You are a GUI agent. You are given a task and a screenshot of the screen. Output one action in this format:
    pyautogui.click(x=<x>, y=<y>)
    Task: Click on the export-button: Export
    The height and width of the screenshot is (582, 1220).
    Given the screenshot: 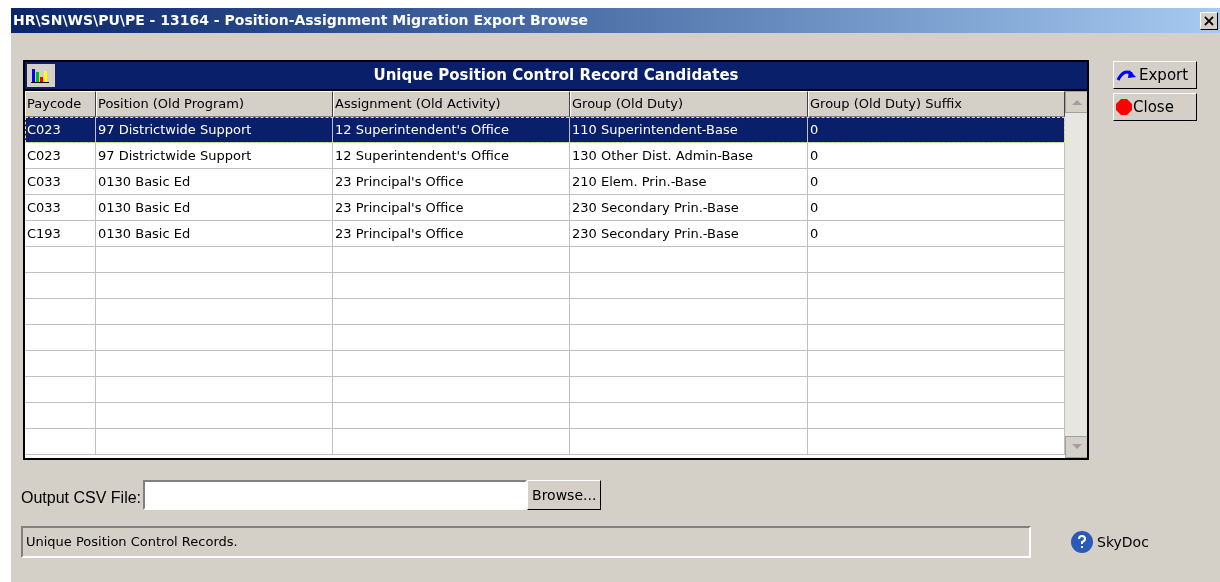 What is the action you would take?
    pyautogui.click(x=1155, y=75)
    